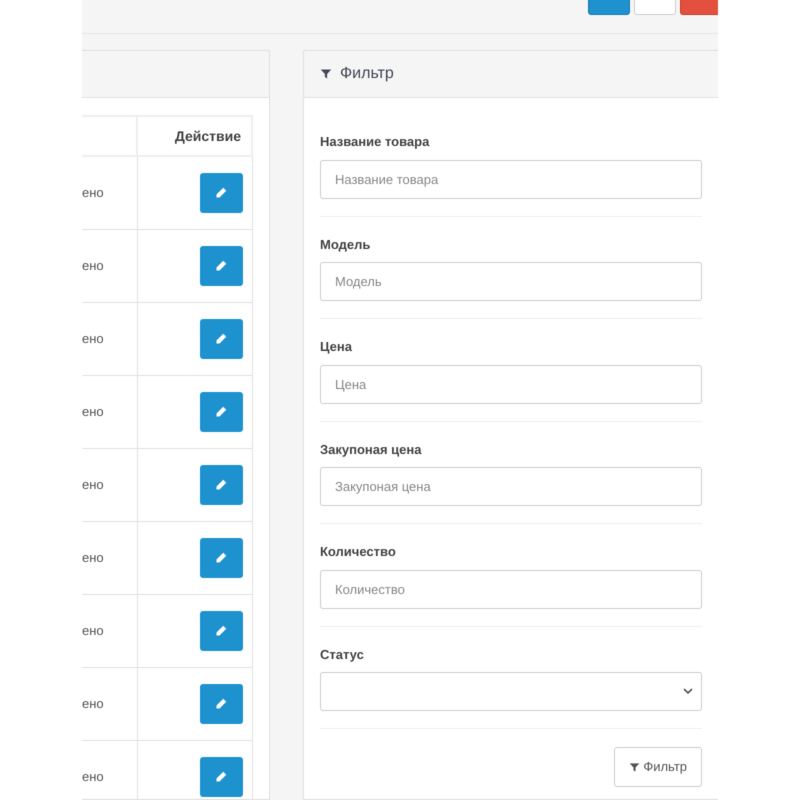 The image size is (800, 800). Describe the element at coordinates (511, 589) in the screenshot. I see `input-field: Количество` at that location.